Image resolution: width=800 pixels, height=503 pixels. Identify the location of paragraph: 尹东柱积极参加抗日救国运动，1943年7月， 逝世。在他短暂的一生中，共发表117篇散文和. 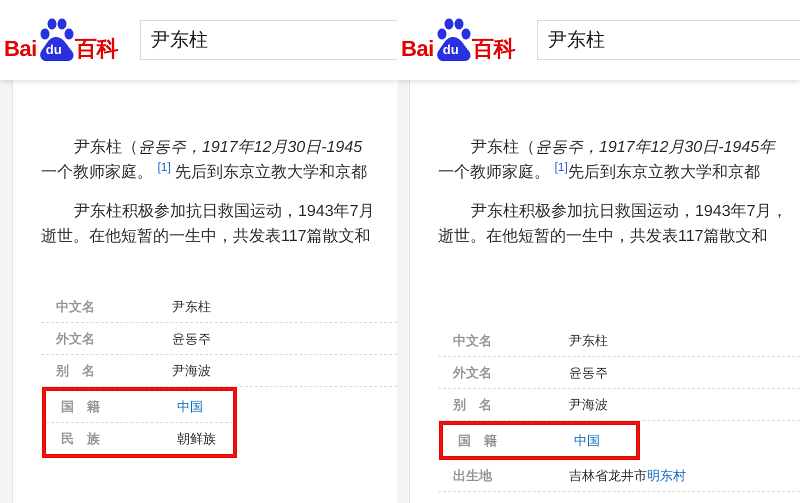
(613, 224).